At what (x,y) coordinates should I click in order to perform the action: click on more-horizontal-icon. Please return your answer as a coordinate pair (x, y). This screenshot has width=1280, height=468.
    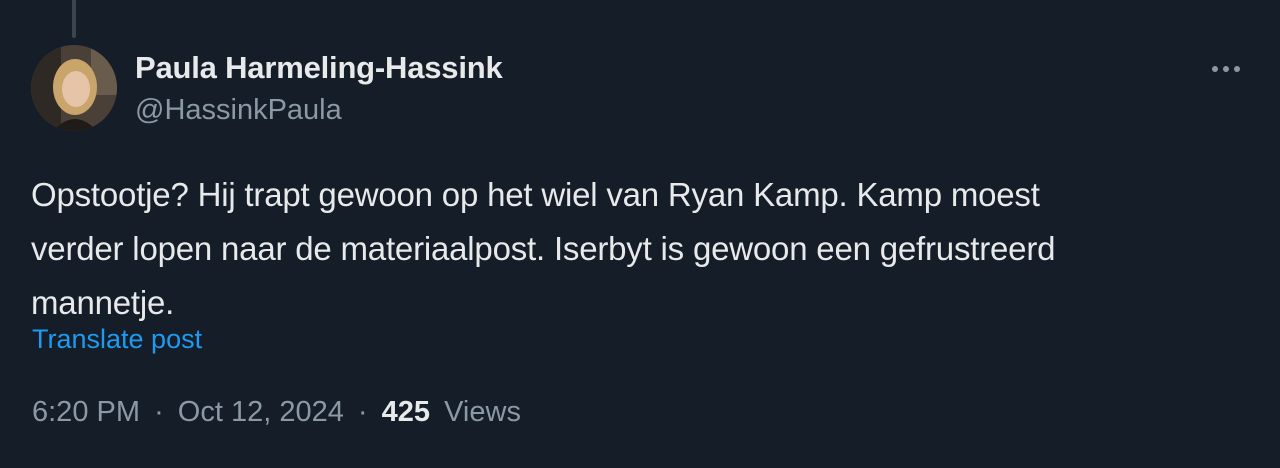
    Looking at the image, I should click on (1226, 69).